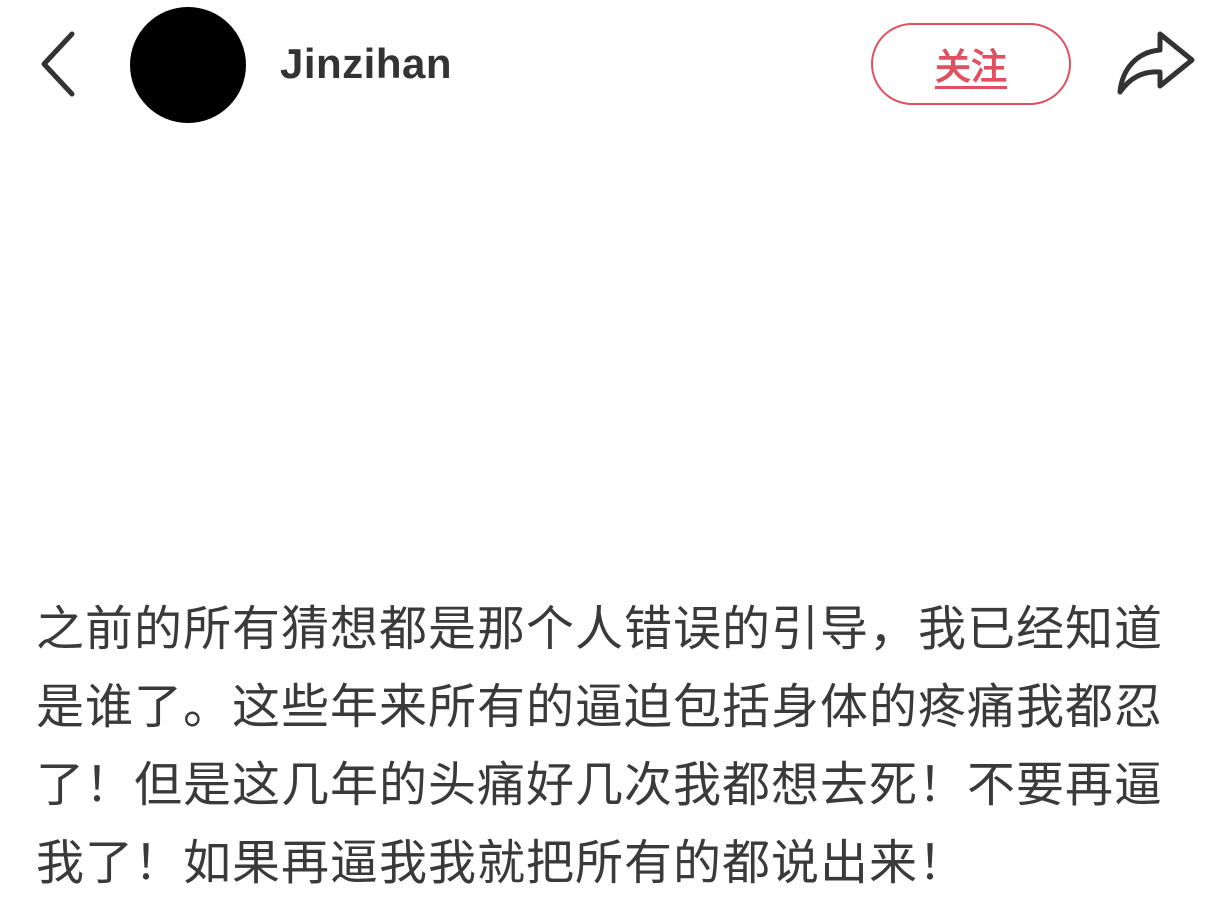 The image size is (1225, 921). What do you see at coordinates (970, 67) in the screenshot?
I see `follow-button-label: 关注` at bounding box center [970, 67].